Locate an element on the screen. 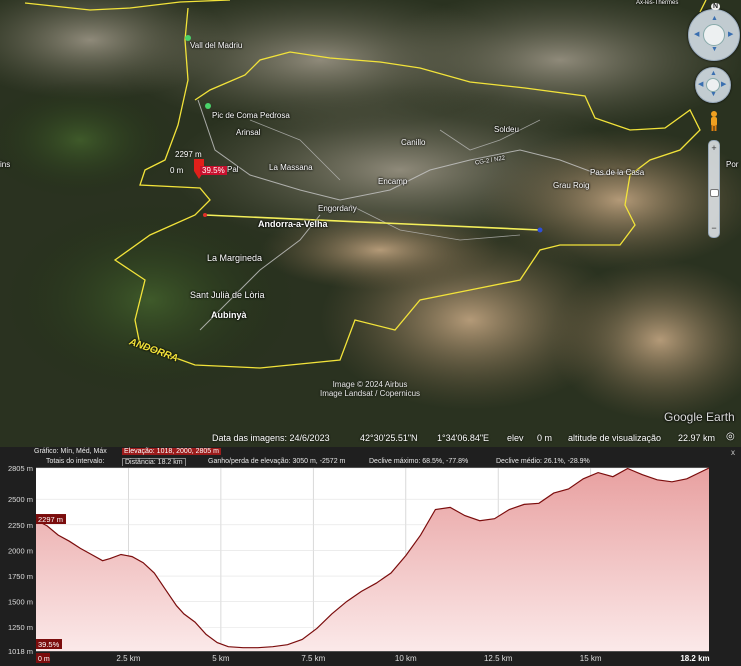  latitude: 42°30'25.51"N is located at coordinates (389, 438).